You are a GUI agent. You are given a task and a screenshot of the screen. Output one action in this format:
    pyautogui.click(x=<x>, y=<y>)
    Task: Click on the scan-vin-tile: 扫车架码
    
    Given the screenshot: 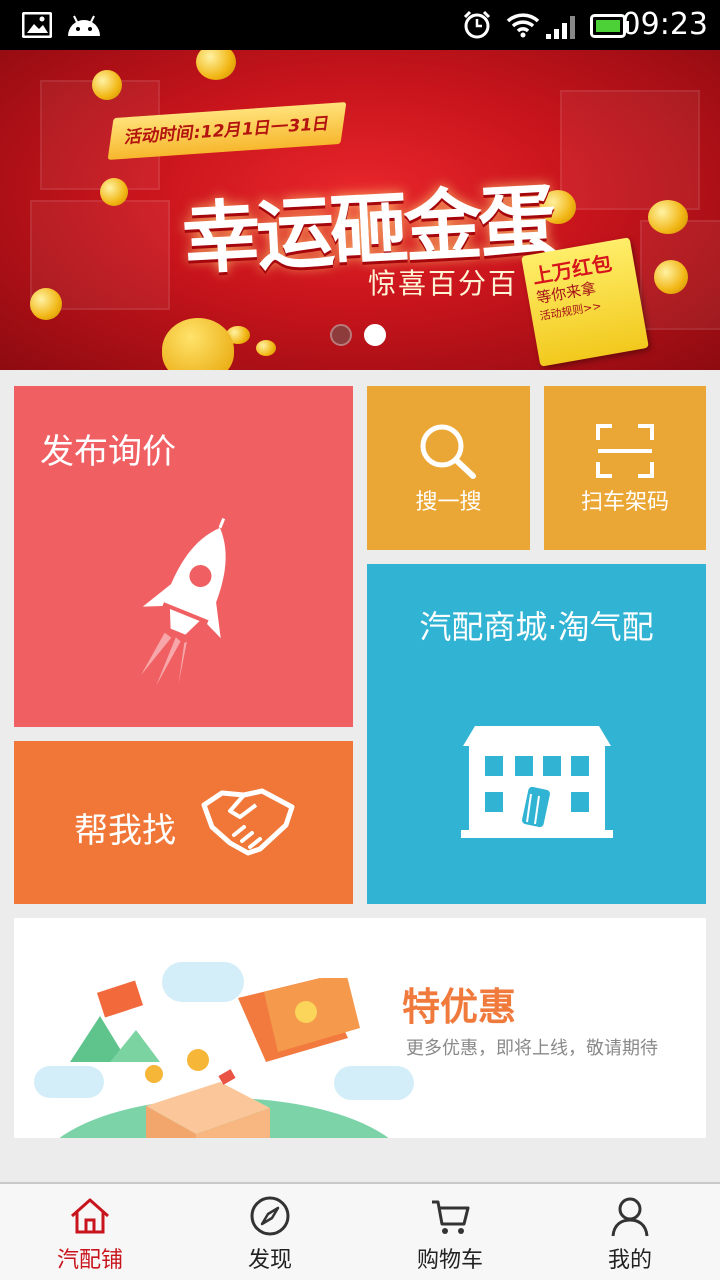 What is the action you would take?
    pyautogui.click(x=625, y=468)
    